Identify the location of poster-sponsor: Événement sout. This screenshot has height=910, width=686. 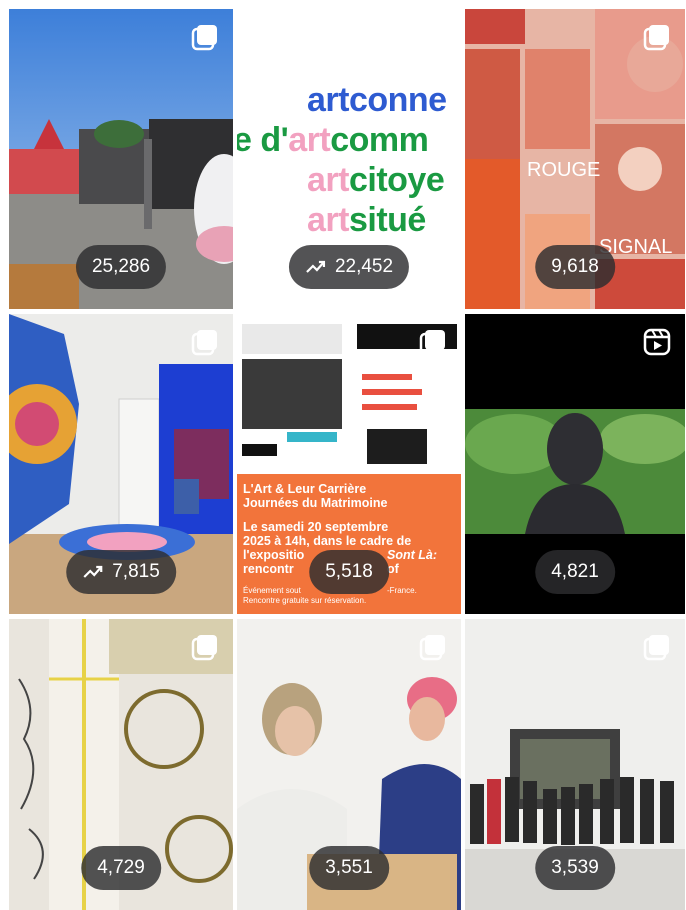
(272, 590).